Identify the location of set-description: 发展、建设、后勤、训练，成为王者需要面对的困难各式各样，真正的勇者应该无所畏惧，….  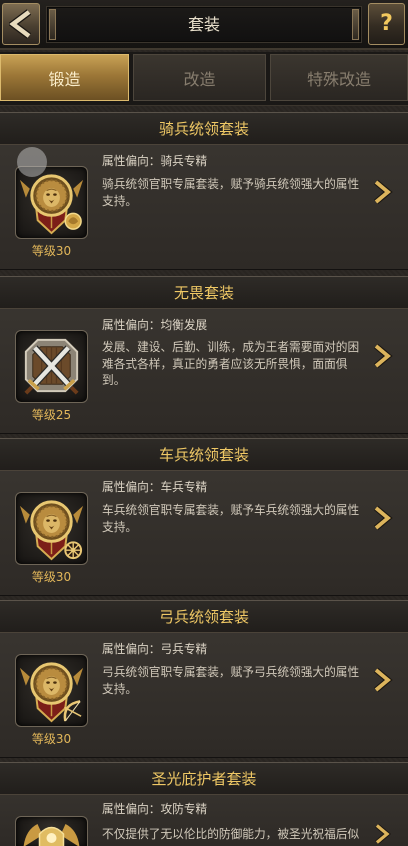
(231, 363).